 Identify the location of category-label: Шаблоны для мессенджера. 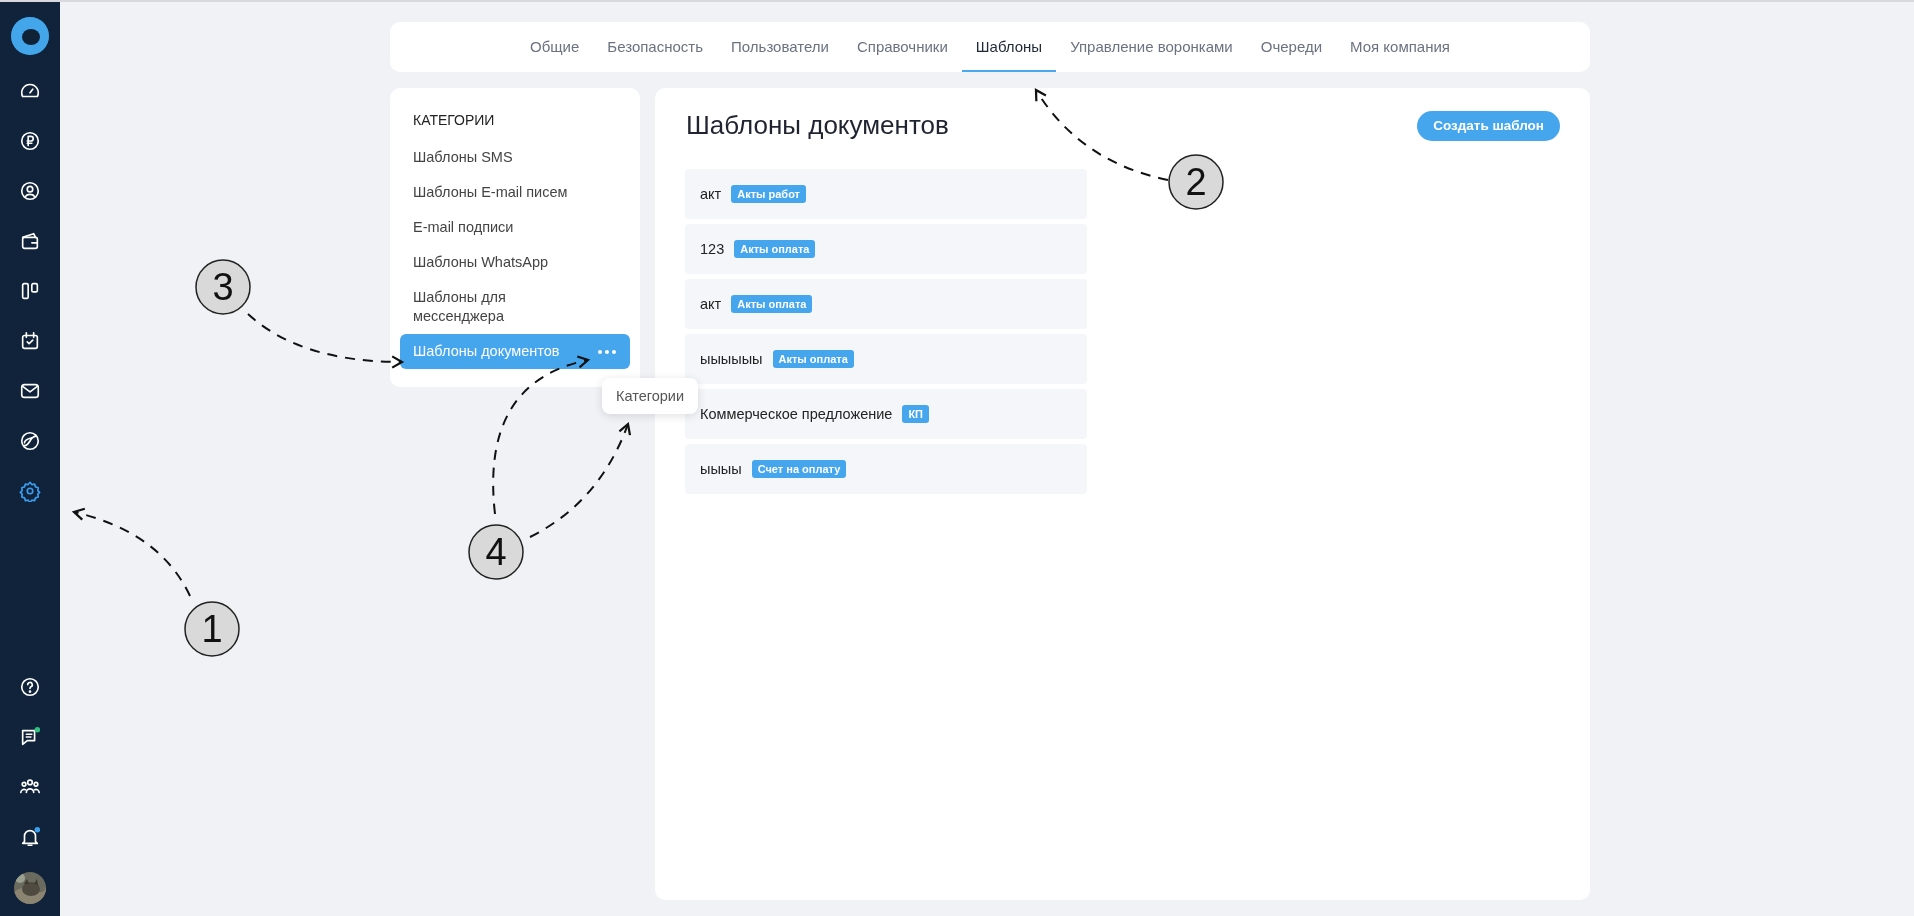
(460, 307).